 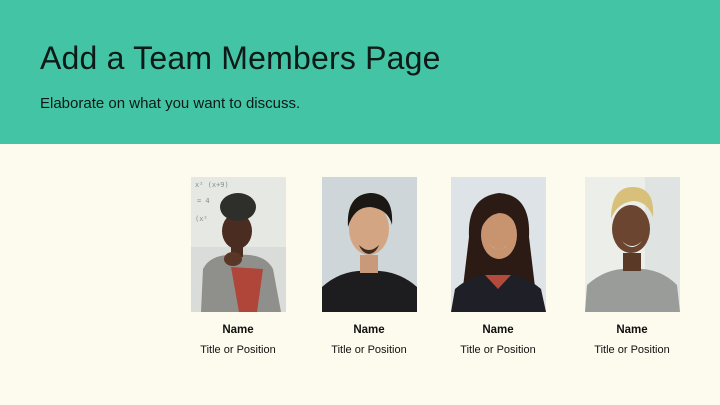 What do you see at coordinates (238, 244) in the screenshot?
I see `member-photo: x² (x+9) = 4 (x²` at bounding box center [238, 244].